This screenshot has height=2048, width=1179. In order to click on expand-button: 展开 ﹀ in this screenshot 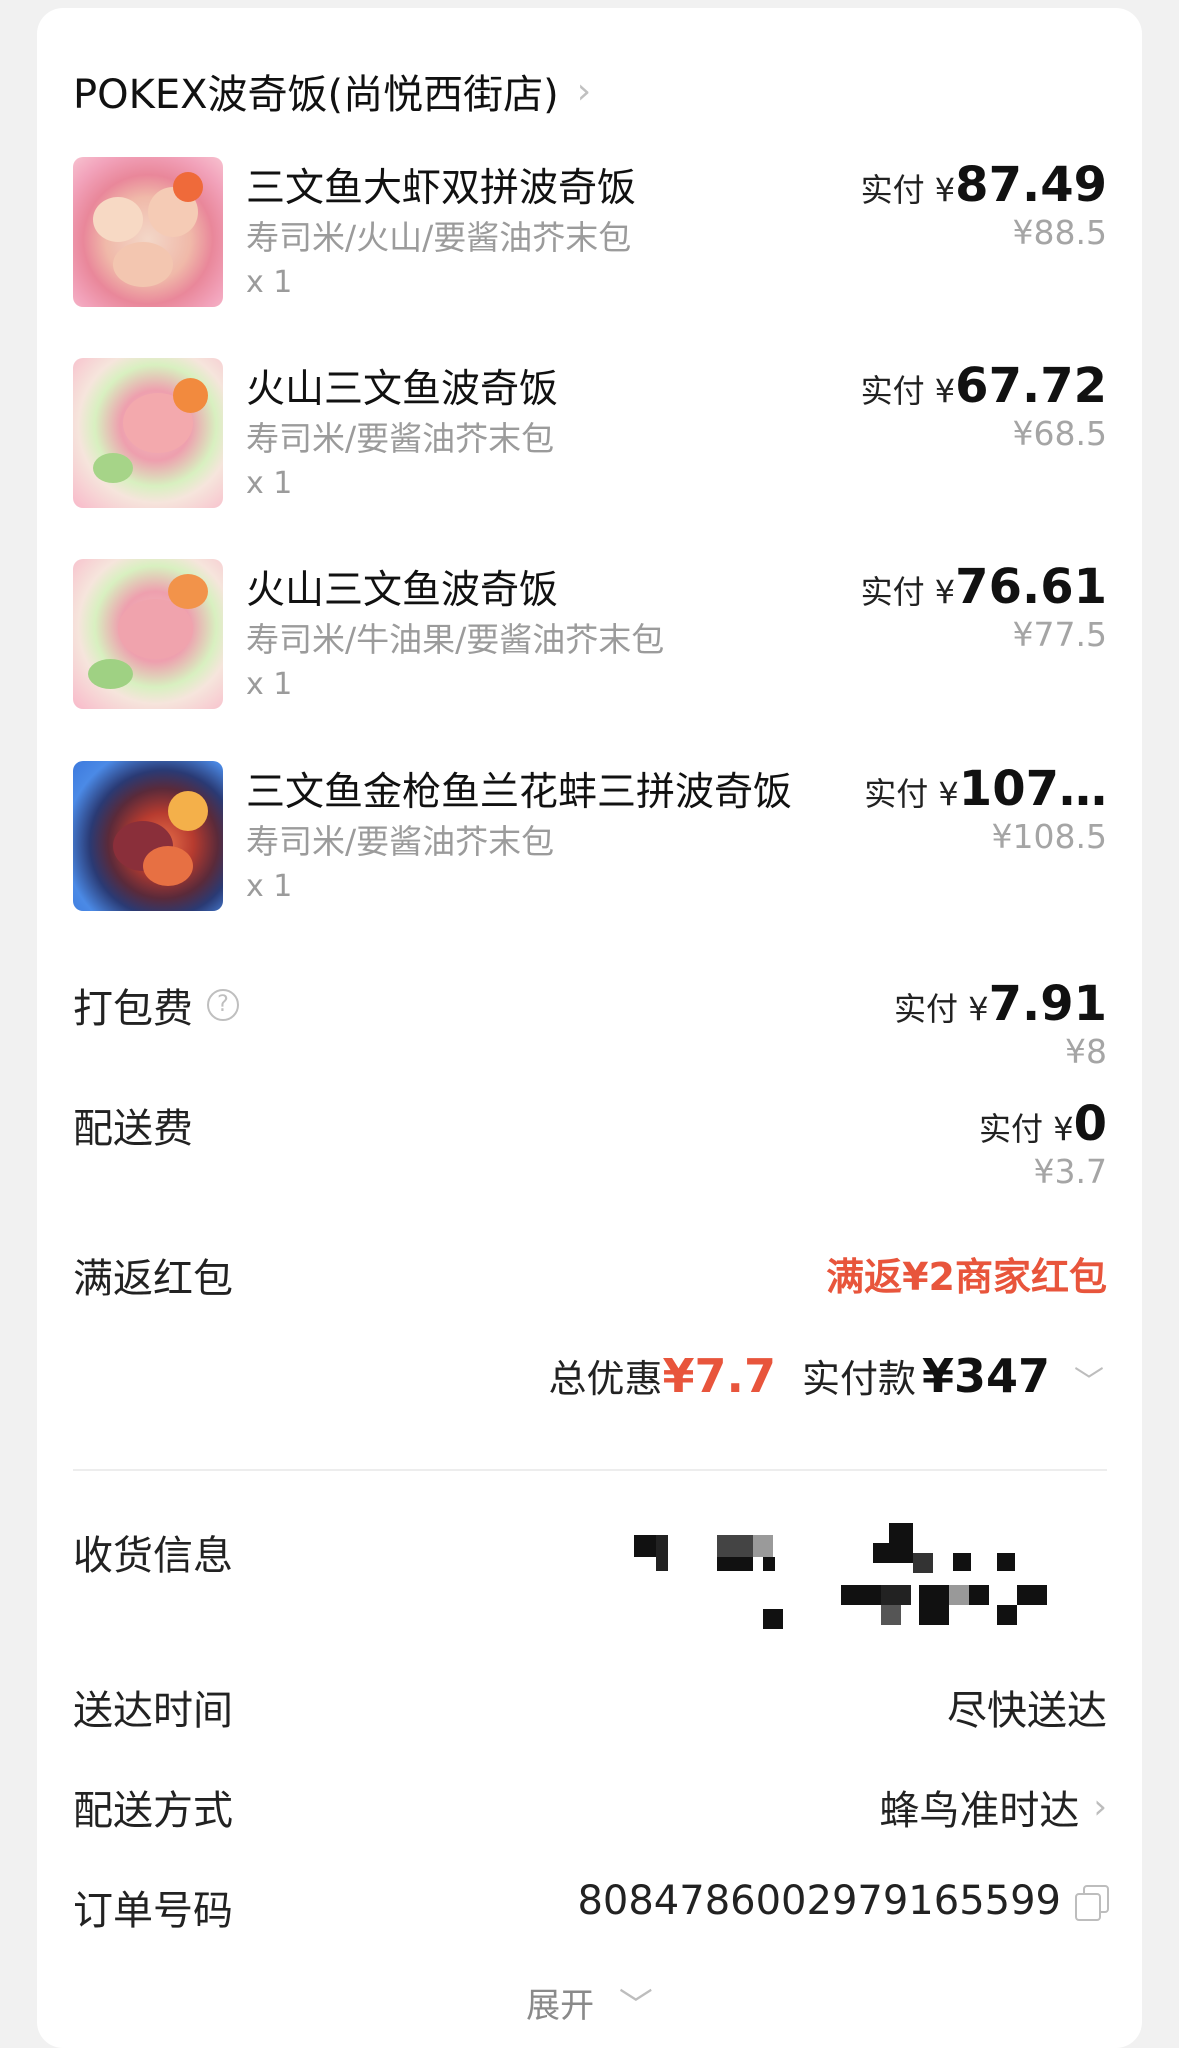, I will do `click(589, 2002)`.